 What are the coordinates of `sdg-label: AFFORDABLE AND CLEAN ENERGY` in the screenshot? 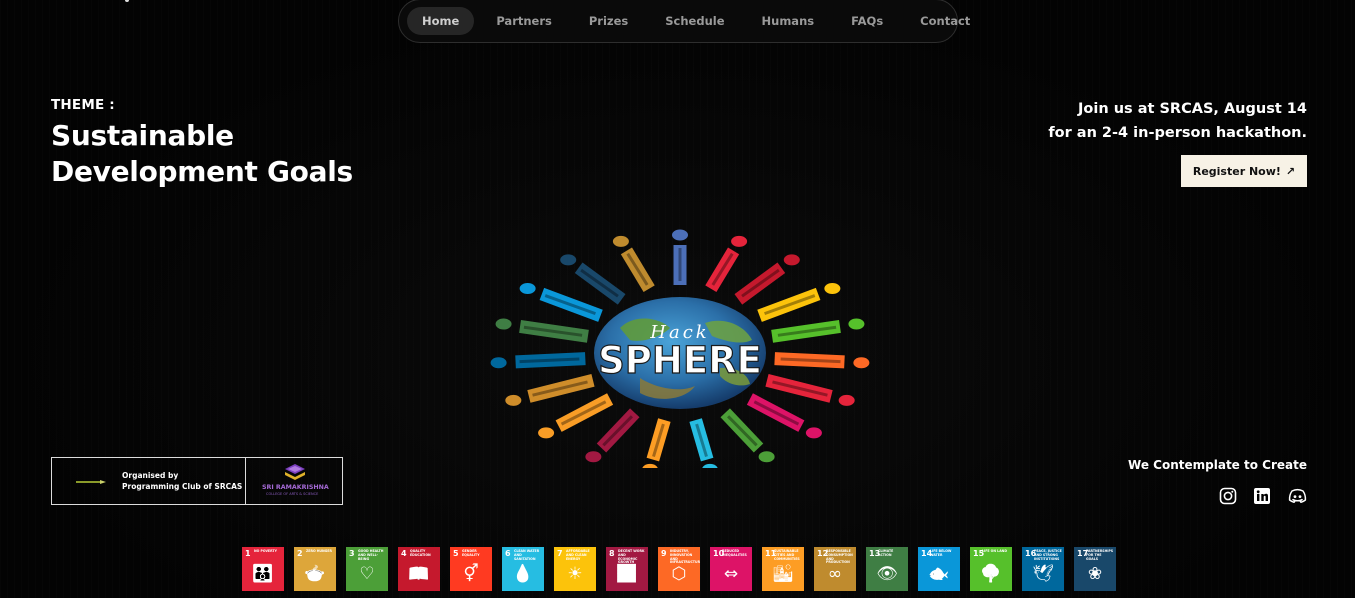 It's located at (578, 555).